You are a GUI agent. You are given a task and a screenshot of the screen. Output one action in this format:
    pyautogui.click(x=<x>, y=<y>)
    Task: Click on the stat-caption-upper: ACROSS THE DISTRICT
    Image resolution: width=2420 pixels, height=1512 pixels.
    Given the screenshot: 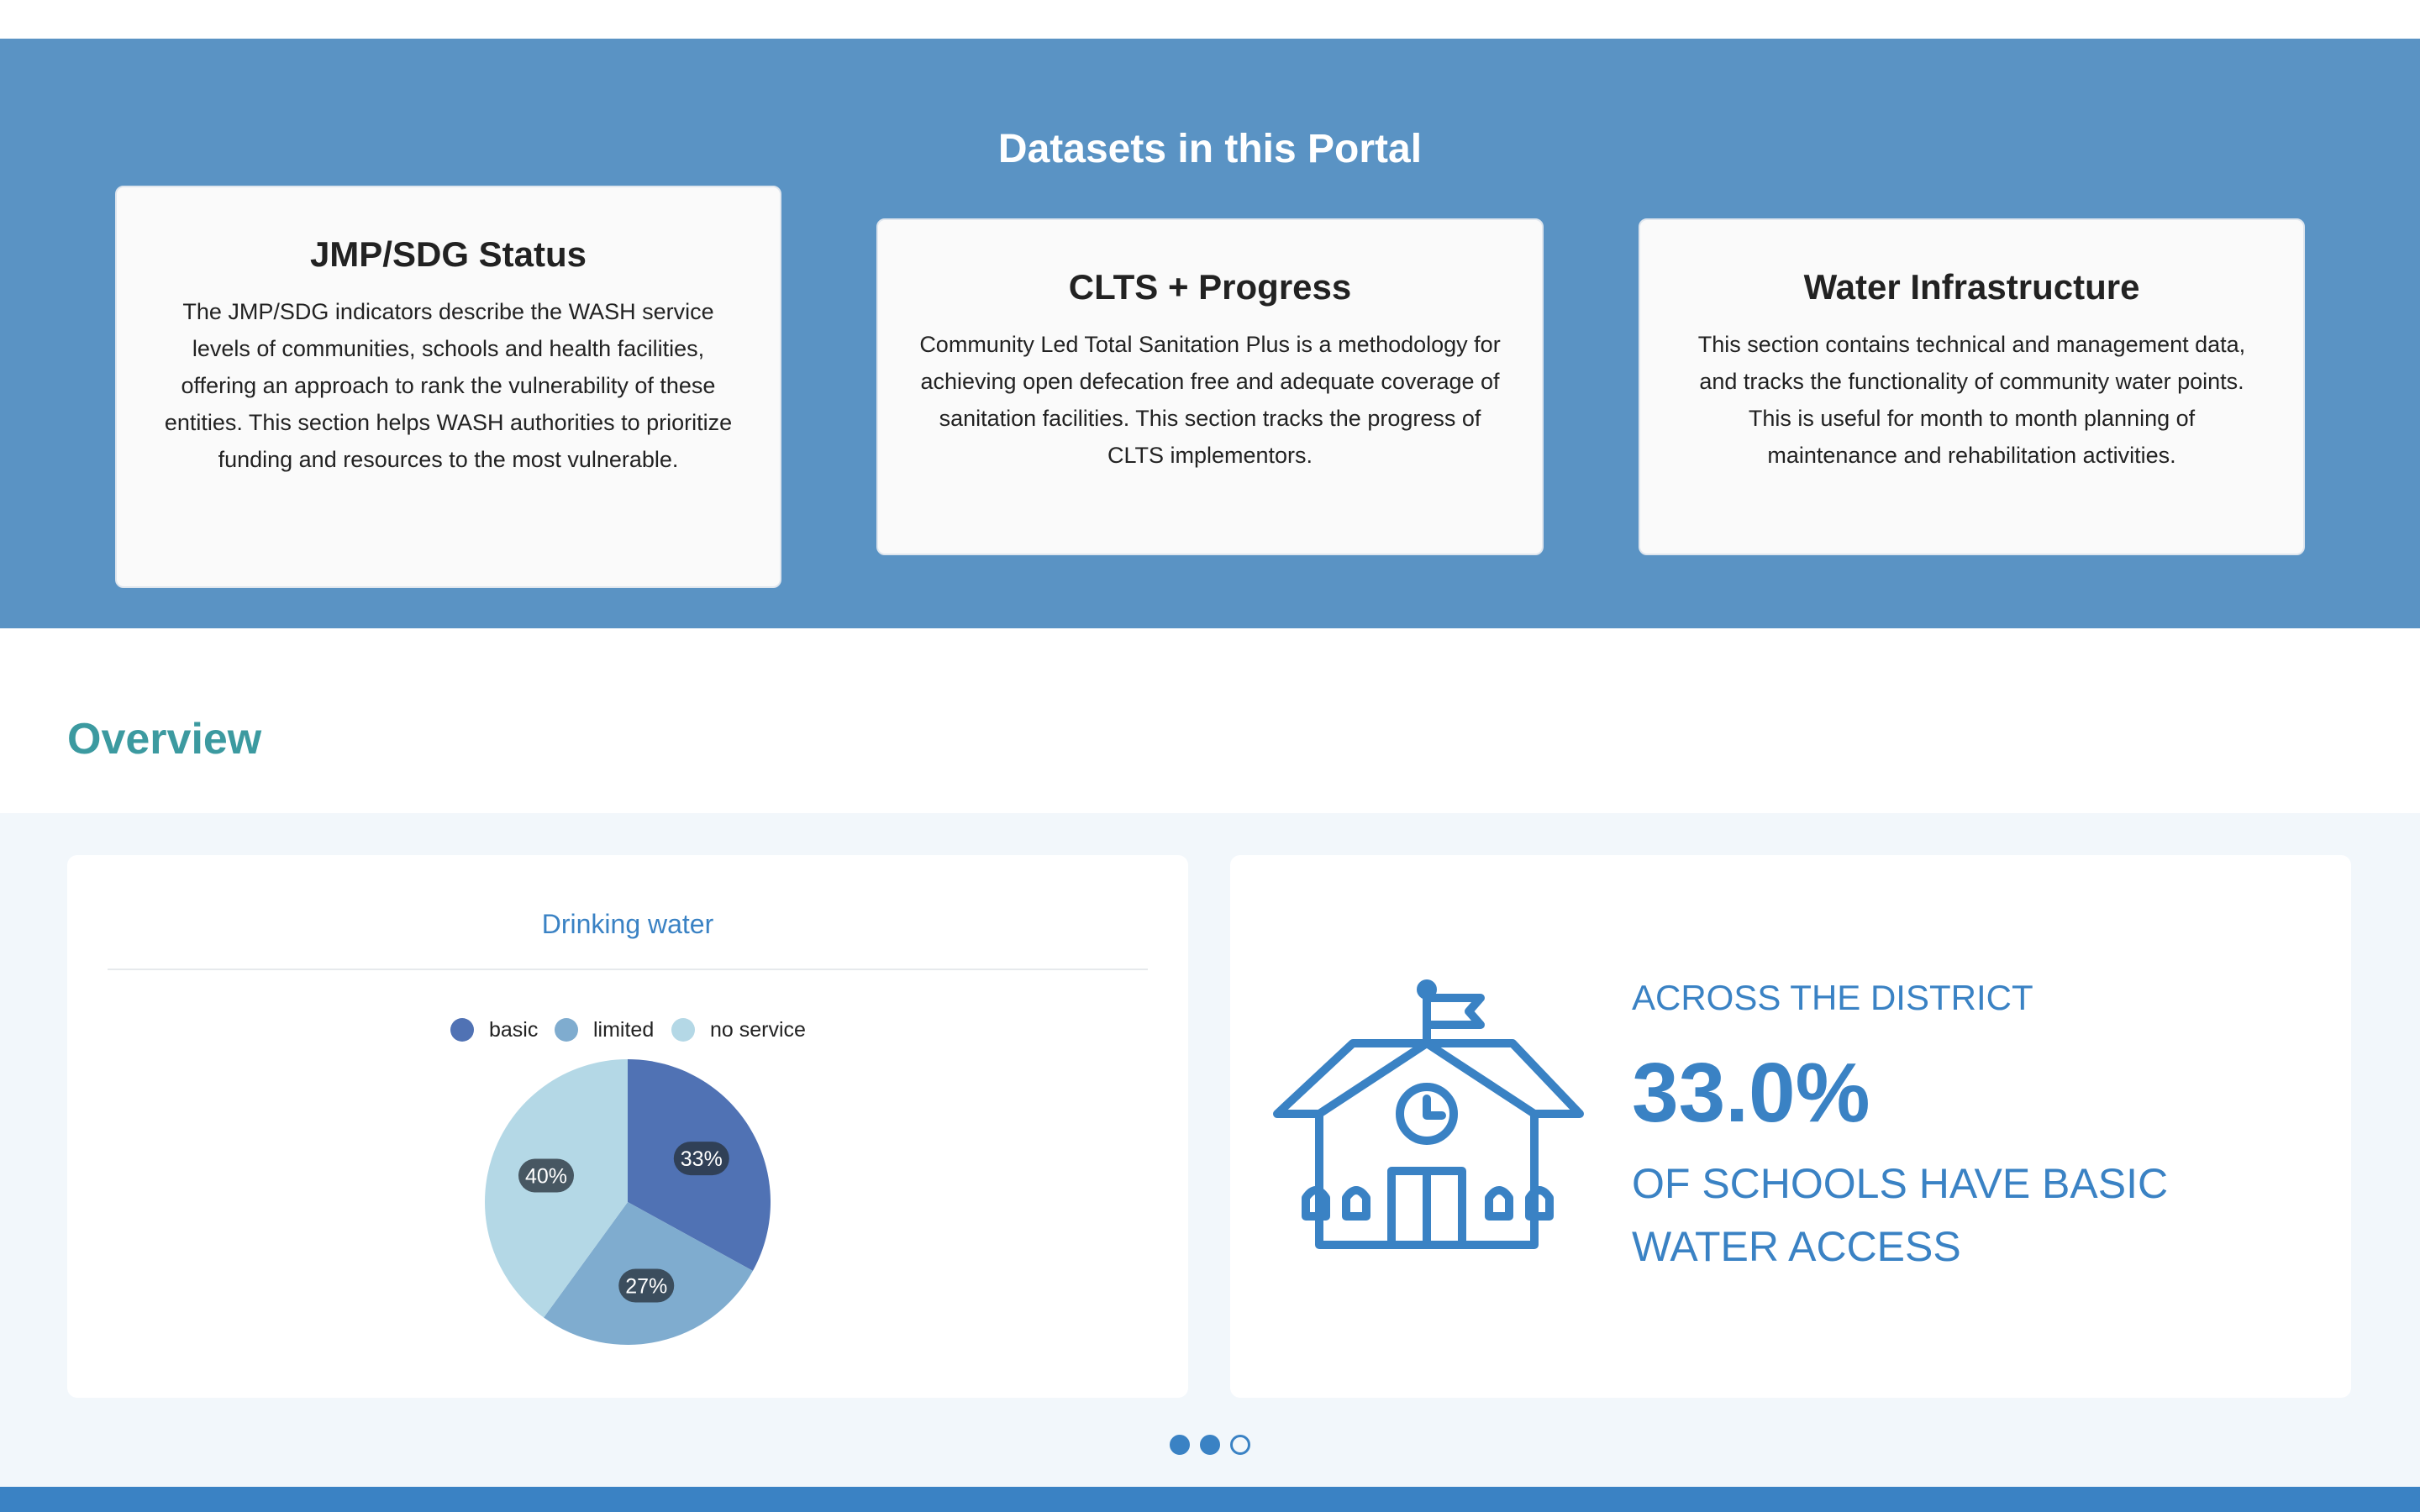 What is the action you would take?
    pyautogui.click(x=1832, y=997)
    